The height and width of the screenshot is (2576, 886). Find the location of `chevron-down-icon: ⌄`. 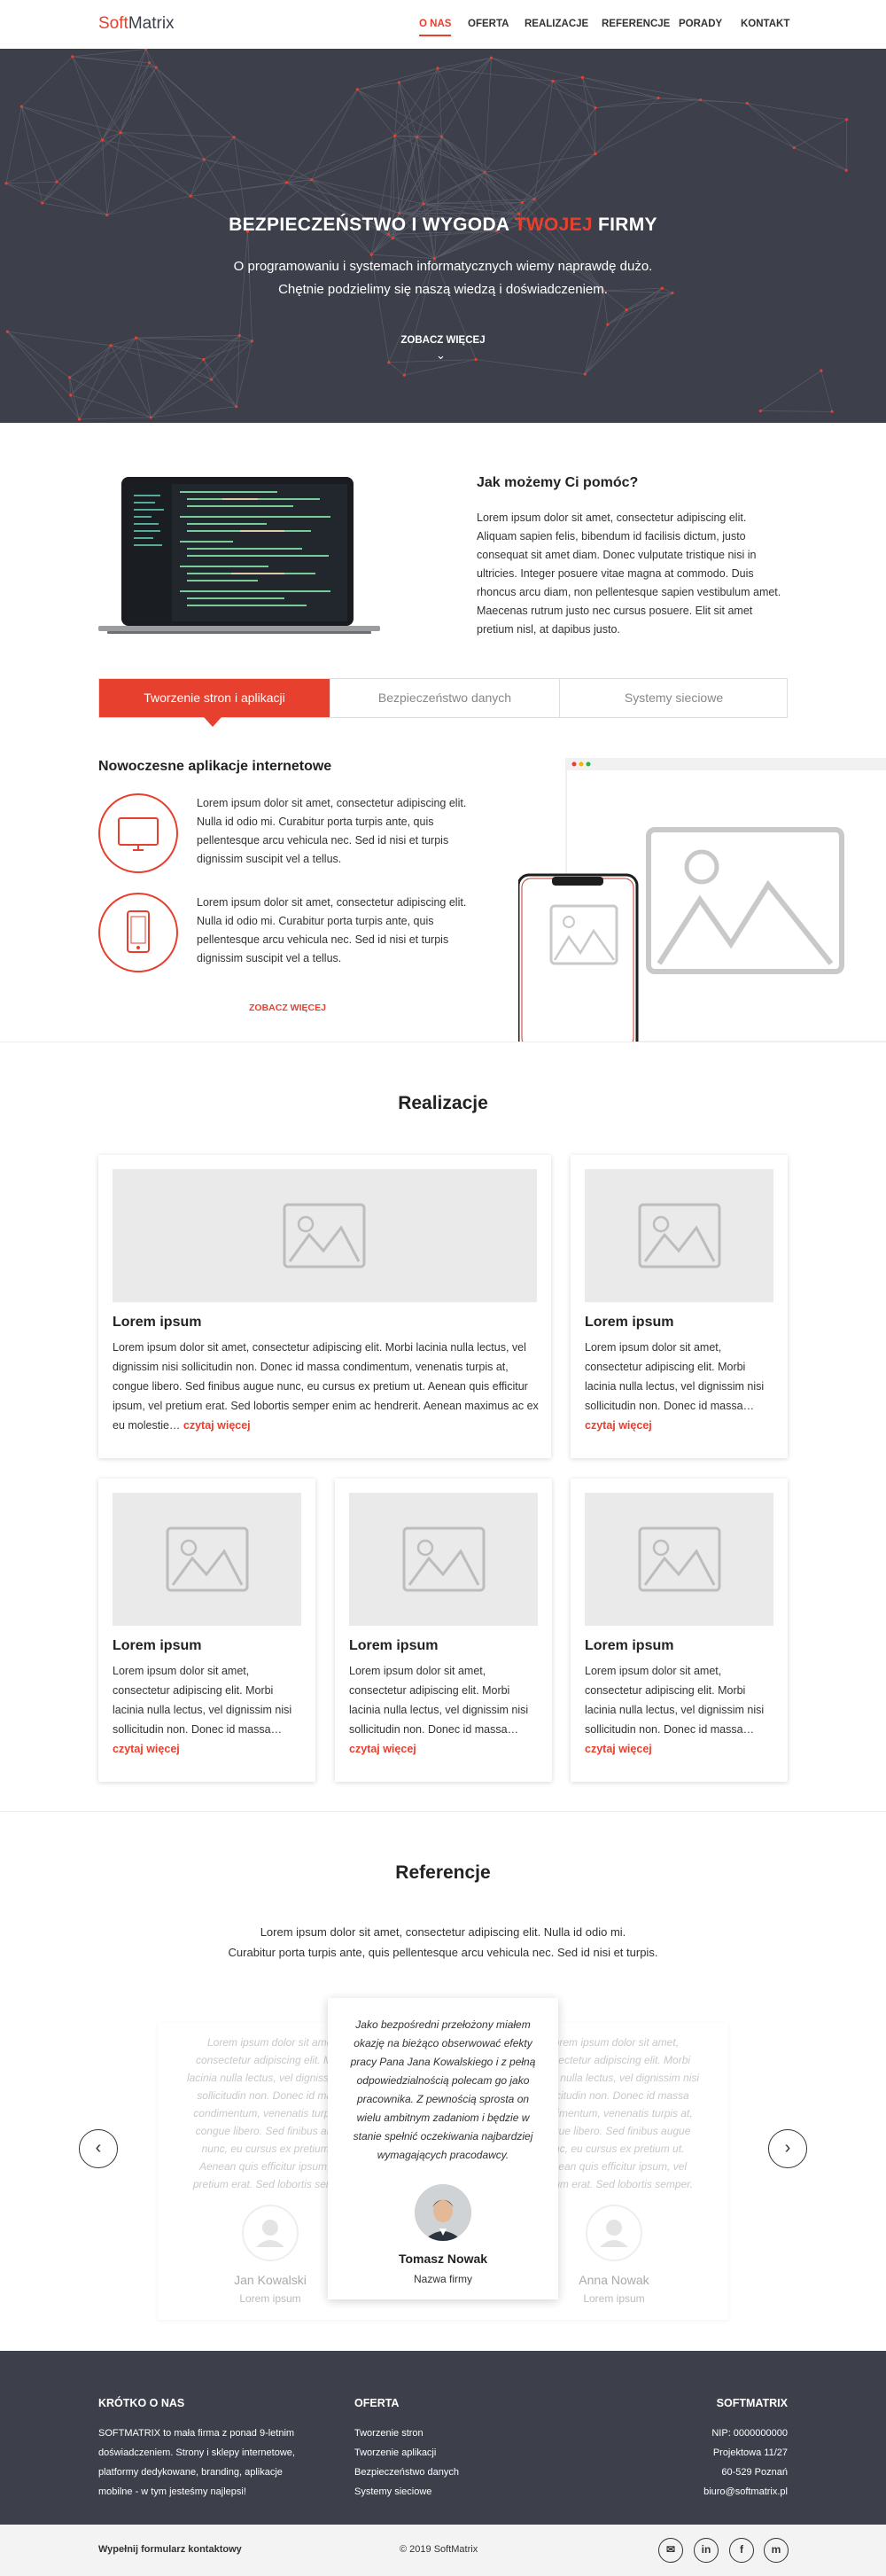

chevron-down-icon: ⌄ is located at coordinates (441, 355).